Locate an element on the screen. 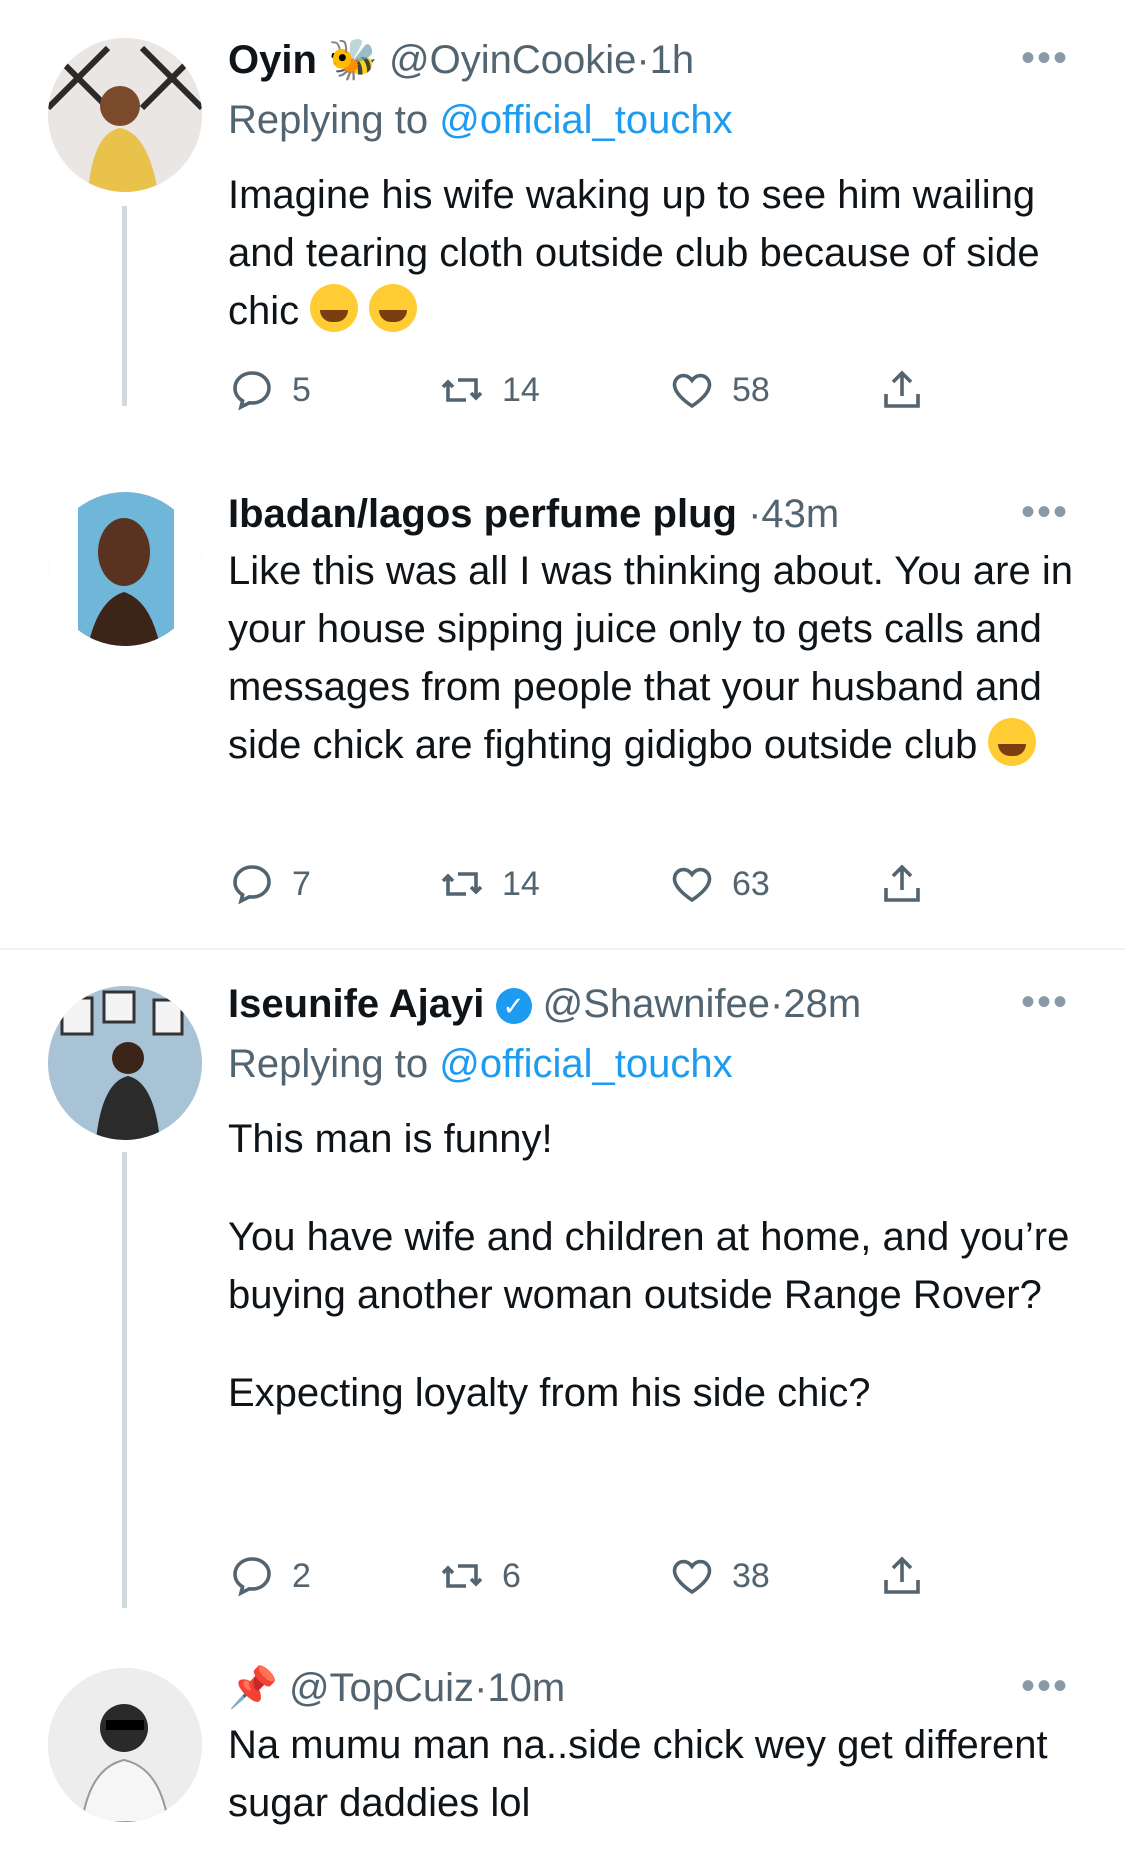 The width and height of the screenshot is (1125, 1852). tweet-header: Oyin 🐝 @OyinCookie·1h is located at coordinates (461, 60).